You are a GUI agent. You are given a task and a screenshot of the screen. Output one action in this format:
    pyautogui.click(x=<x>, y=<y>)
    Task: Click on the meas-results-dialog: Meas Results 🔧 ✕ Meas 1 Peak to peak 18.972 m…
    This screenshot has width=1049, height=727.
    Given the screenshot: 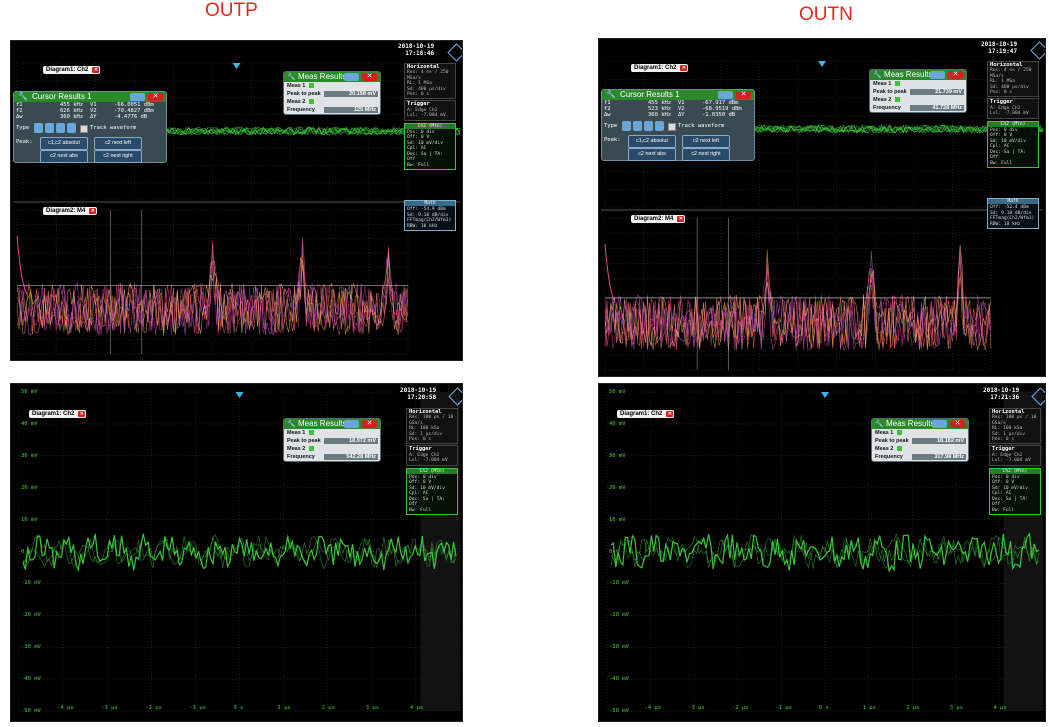 What is the action you would take?
    pyautogui.click(x=332, y=440)
    